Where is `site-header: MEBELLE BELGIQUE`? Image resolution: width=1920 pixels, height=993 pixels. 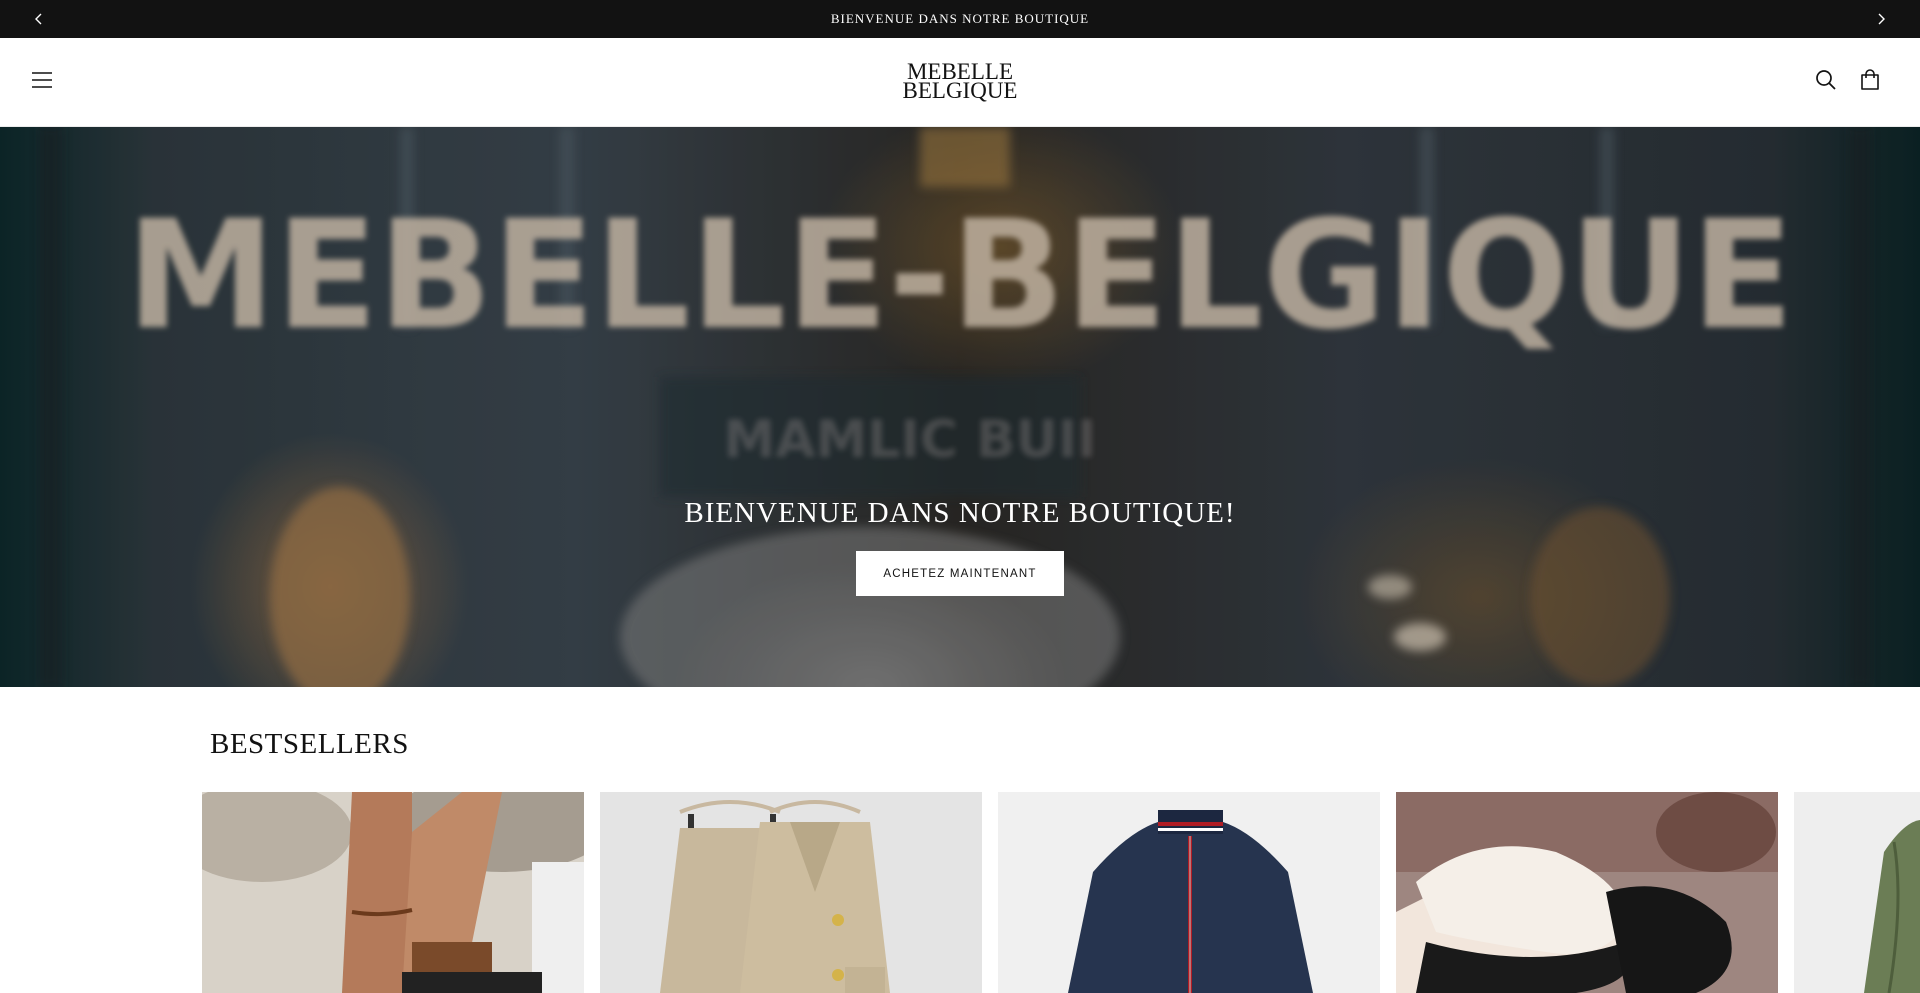 site-header: MEBELLE BELGIQUE is located at coordinates (960, 82).